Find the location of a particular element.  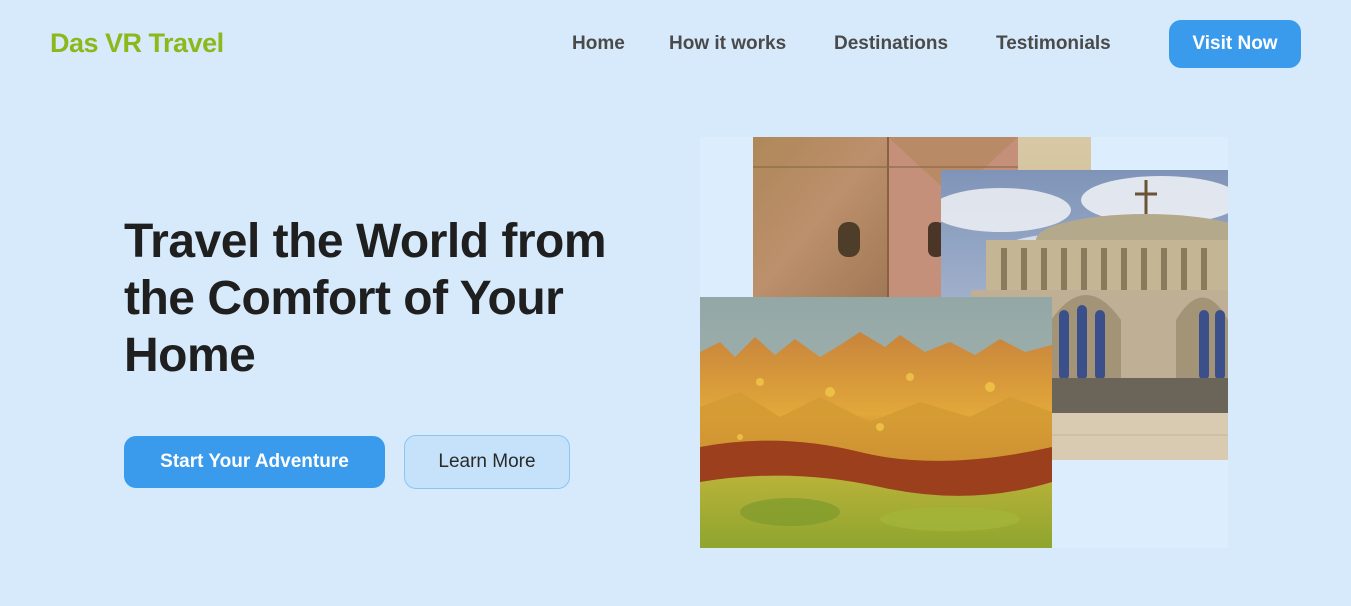

visit-now-button: Visit Now is located at coordinates (1235, 44).